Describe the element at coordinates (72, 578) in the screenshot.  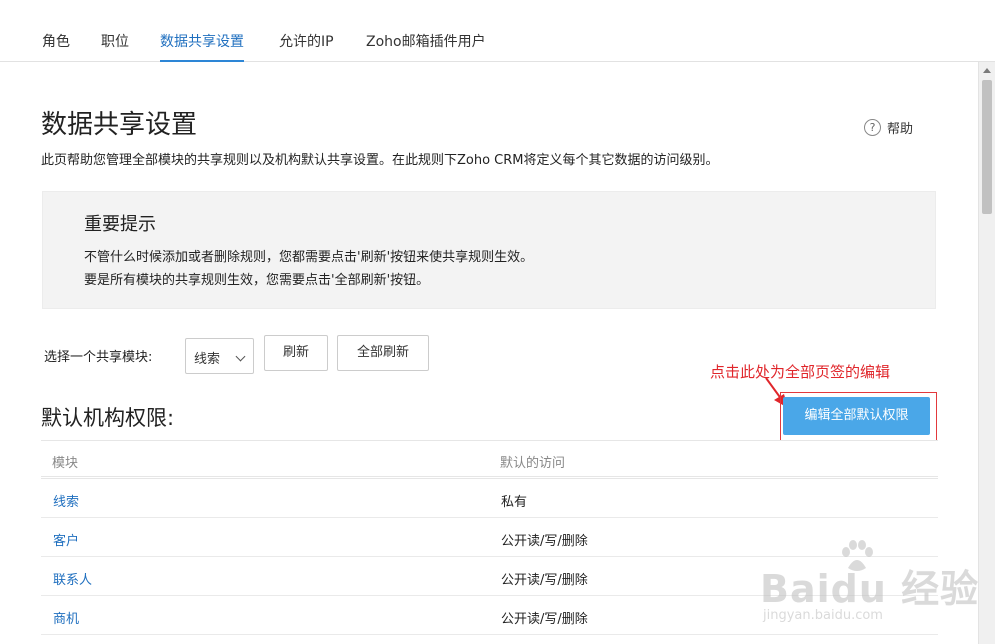
I see `module-link: 联系人` at that location.